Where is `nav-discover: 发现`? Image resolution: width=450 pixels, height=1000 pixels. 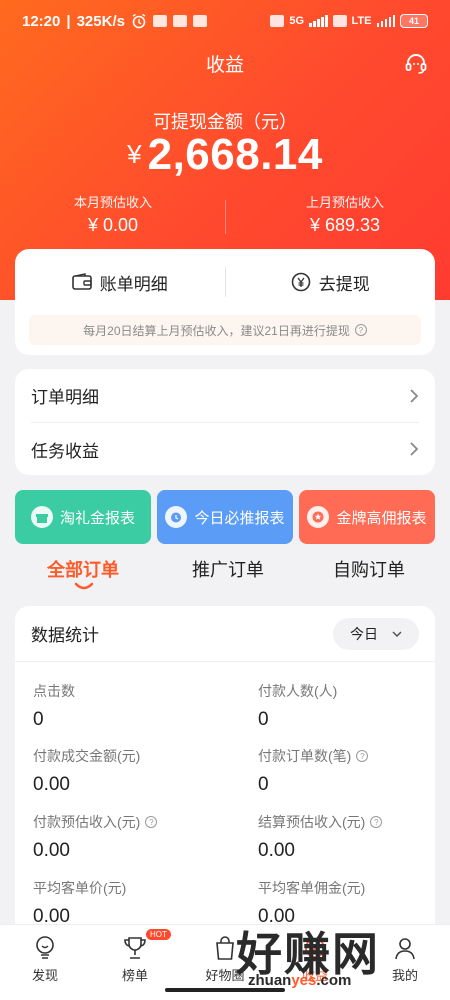 nav-discover: 发现 is located at coordinates (45, 958).